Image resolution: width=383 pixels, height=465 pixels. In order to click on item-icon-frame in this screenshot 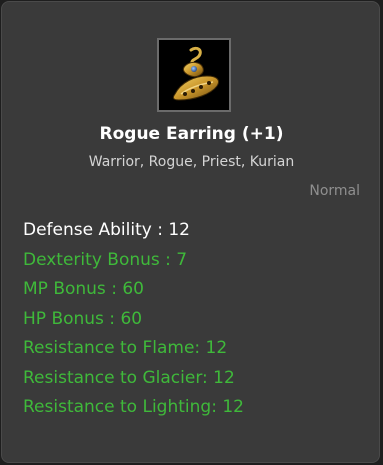, I will do `click(194, 75)`.